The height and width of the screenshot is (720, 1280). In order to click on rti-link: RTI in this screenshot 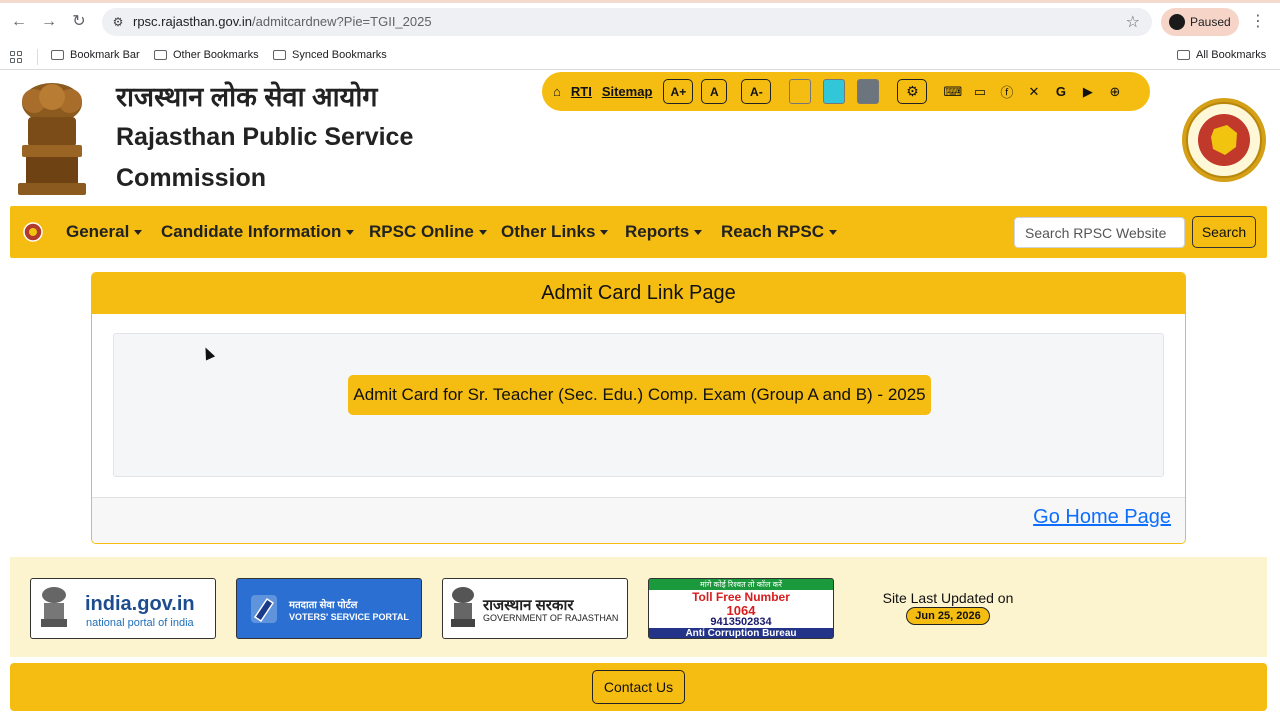, I will do `click(581, 91)`.